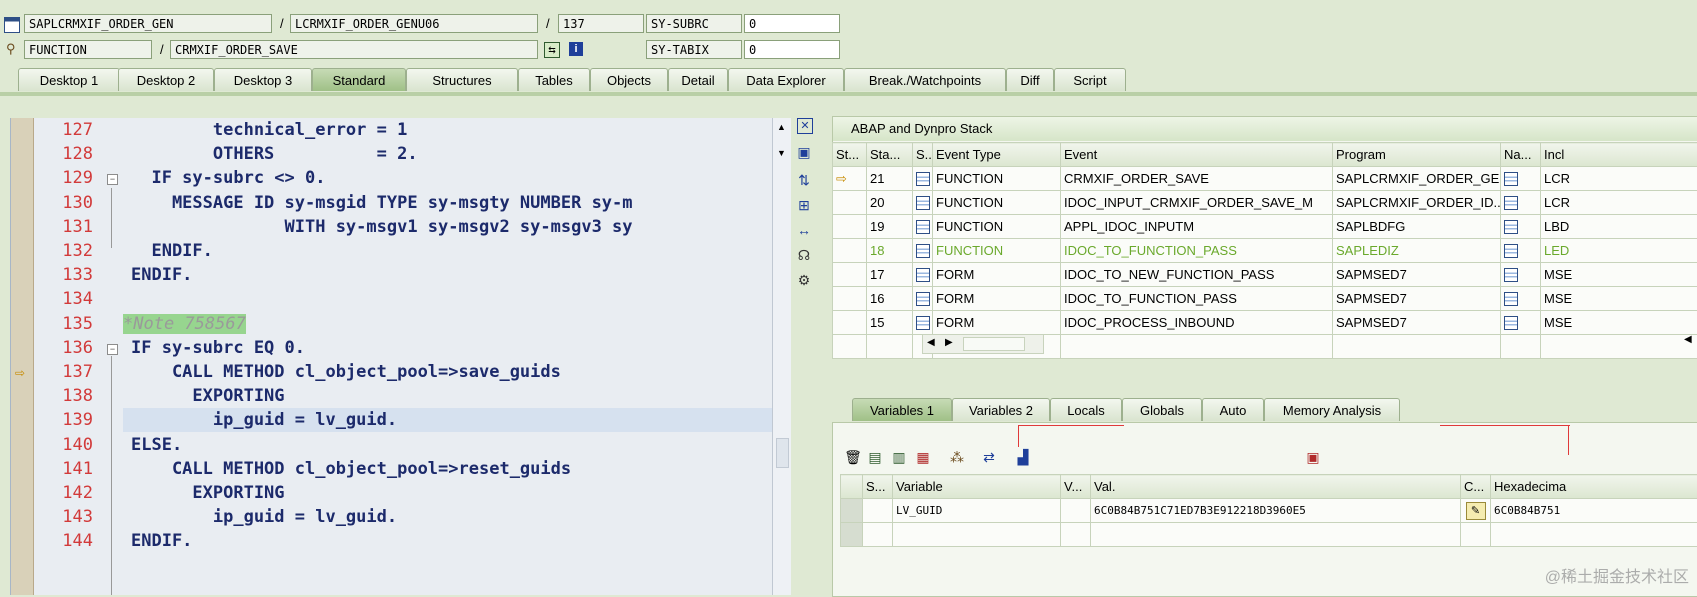  I want to click on editor-scrollbar: ▲ ▼, so click(781, 356).